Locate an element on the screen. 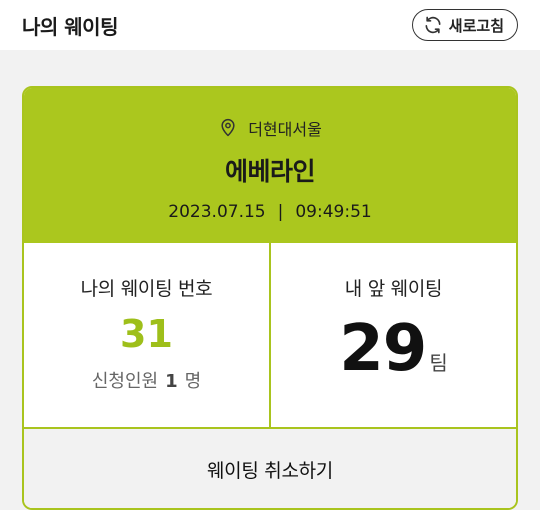 The width and height of the screenshot is (540, 510). my-waiting-label: 나의 웨이팅 번호 is located at coordinates (146, 289).